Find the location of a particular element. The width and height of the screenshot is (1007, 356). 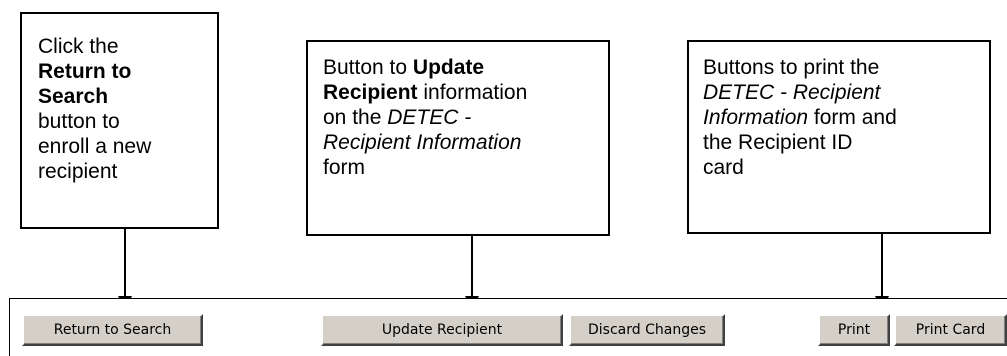

callout-print-italic: Information is located at coordinates (756, 117).